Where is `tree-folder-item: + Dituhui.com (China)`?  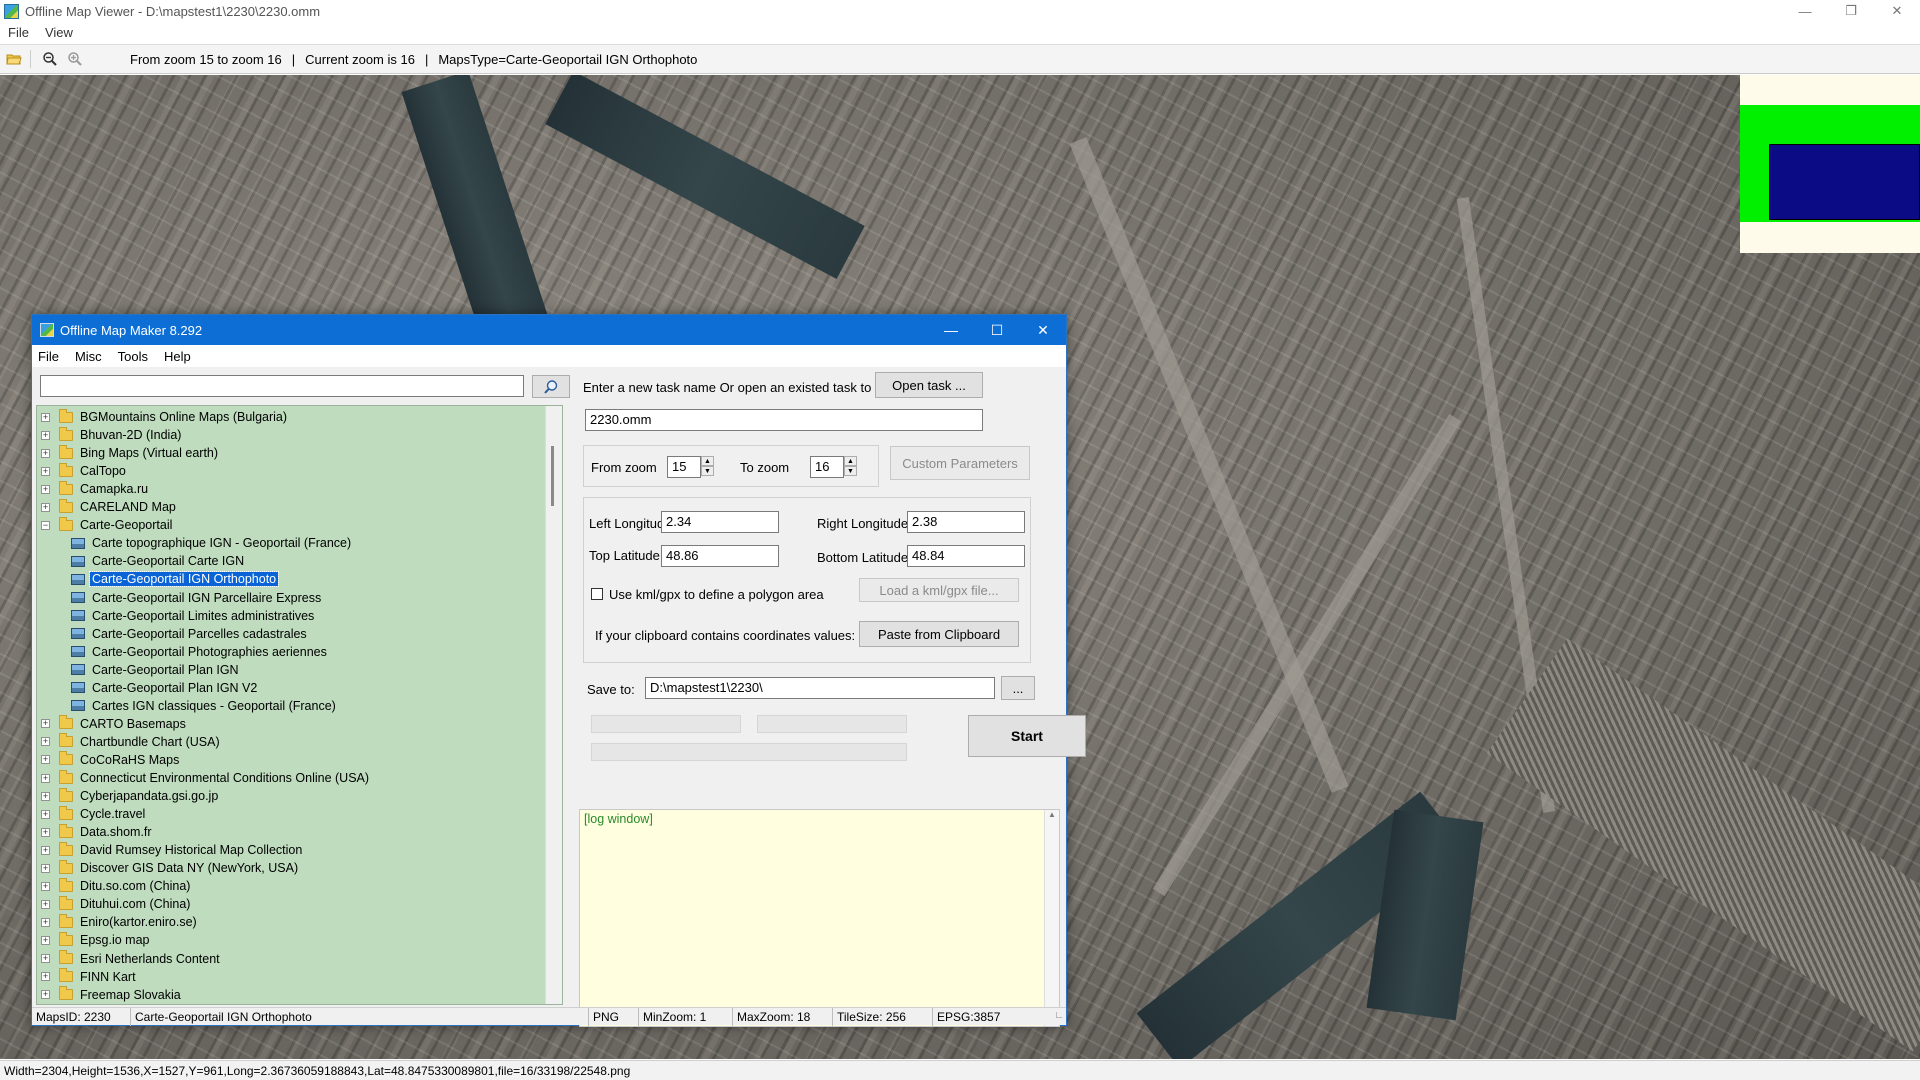
tree-folder-item: + Dituhui.com (China) is located at coordinates (114, 904).